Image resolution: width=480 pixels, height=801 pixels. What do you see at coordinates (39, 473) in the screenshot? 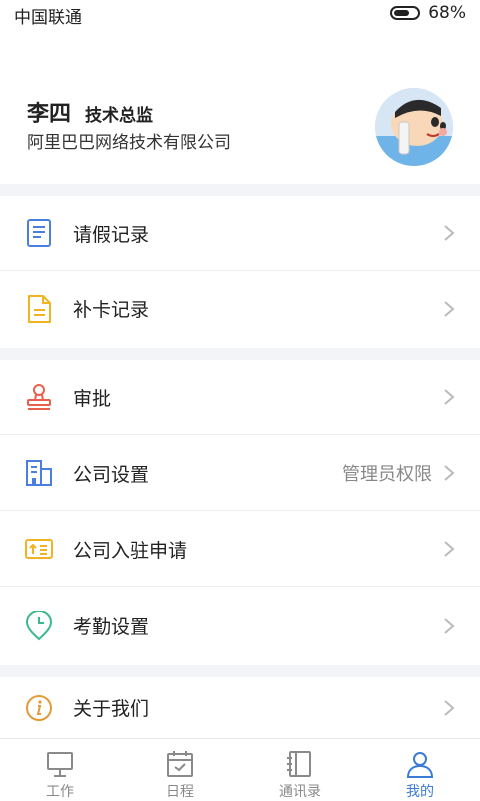
I see `building-icon` at bounding box center [39, 473].